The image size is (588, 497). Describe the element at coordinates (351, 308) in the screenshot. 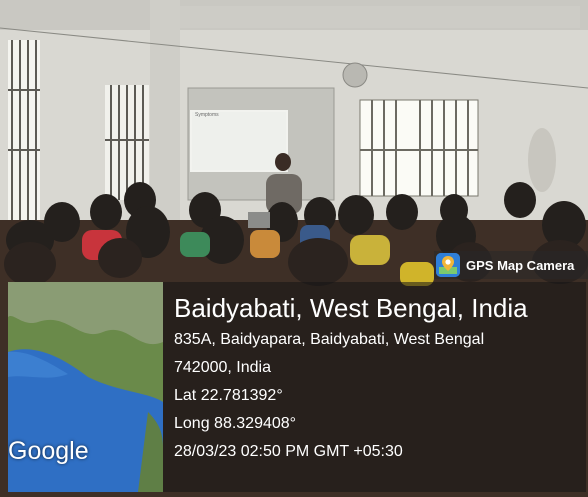

I see `location-title: Baidyabati, West Bengal, India` at that location.